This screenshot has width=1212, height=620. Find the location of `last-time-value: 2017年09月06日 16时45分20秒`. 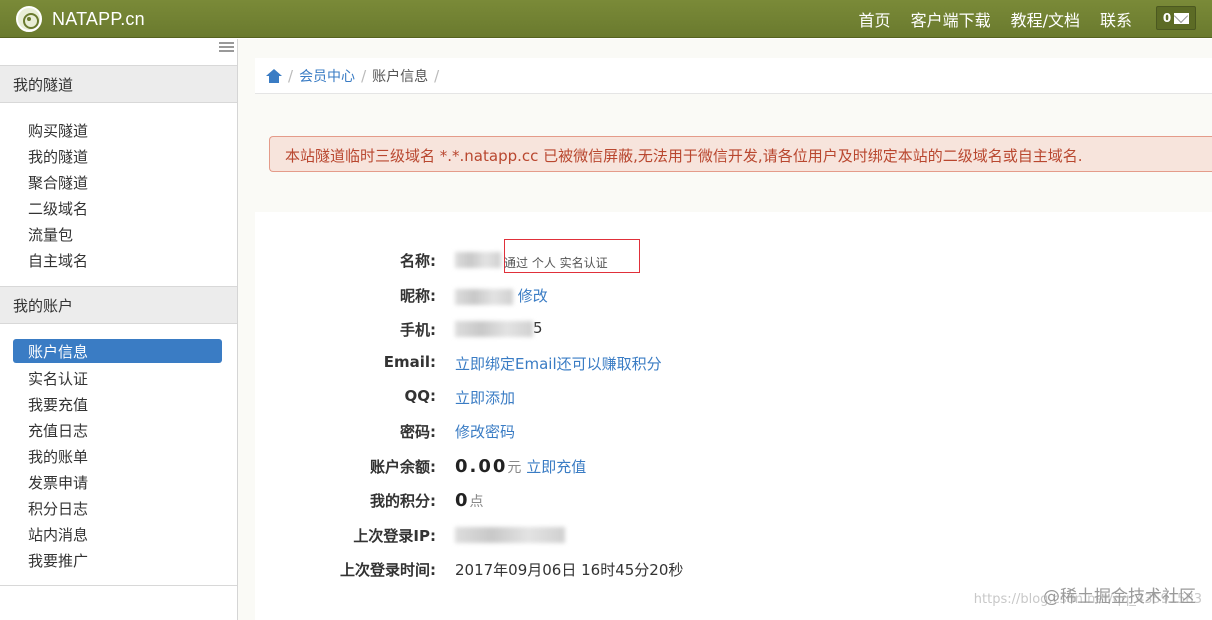

last-time-value: 2017年09月06日 16时45分20秒 is located at coordinates (569, 570).